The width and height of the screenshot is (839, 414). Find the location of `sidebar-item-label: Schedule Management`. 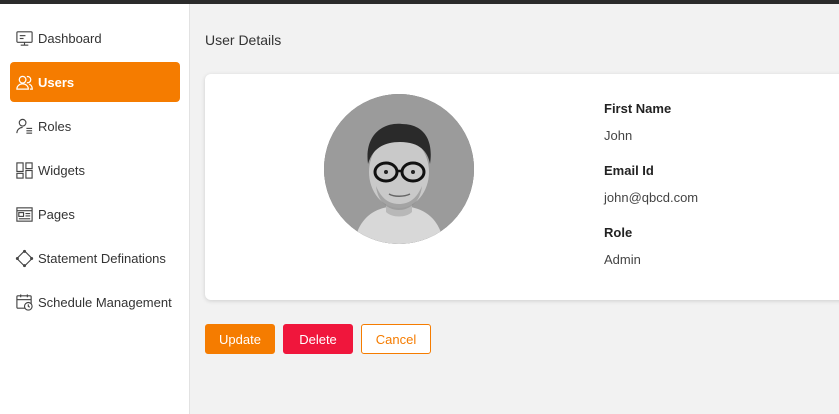

sidebar-item-label: Schedule Management is located at coordinates (105, 302).